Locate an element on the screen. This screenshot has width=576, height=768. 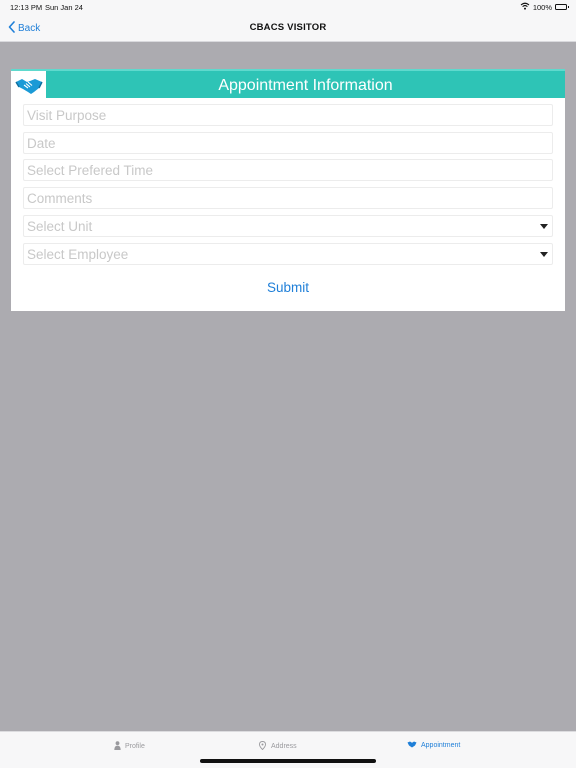
wifi-icon is located at coordinates (525, 7).